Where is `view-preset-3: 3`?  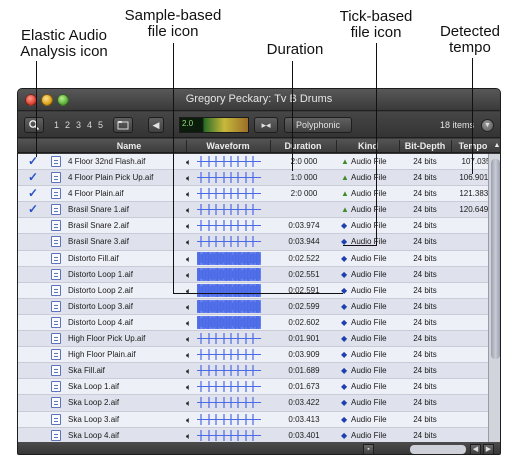
view-preset-3: 3 is located at coordinates (78, 125).